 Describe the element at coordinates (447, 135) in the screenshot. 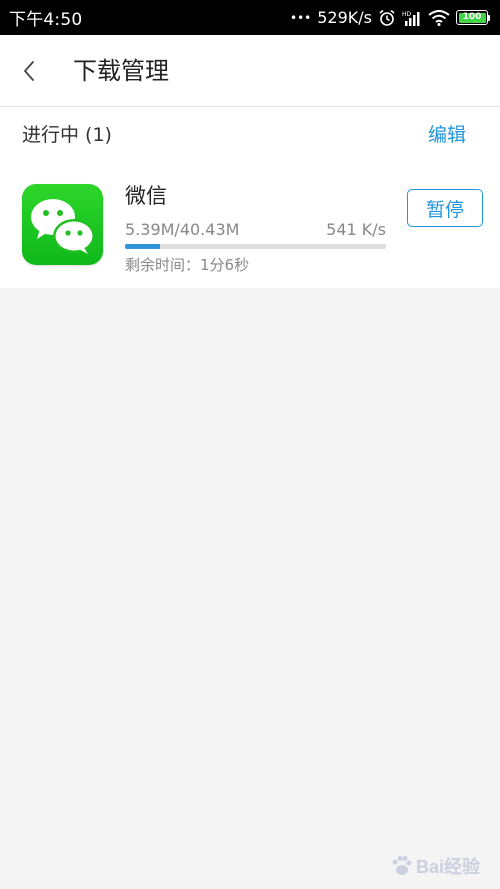

I see `edit-button: 编辑` at that location.